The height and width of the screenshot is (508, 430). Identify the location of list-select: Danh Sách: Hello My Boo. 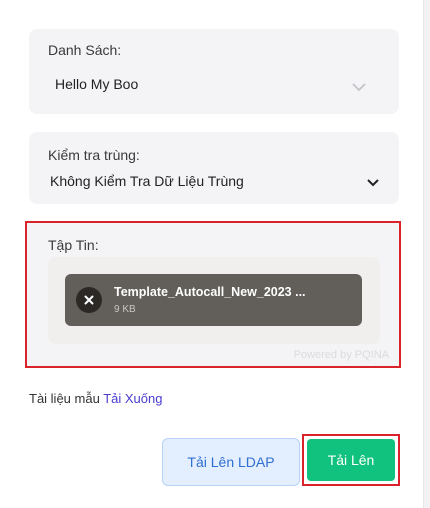
(214, 71).